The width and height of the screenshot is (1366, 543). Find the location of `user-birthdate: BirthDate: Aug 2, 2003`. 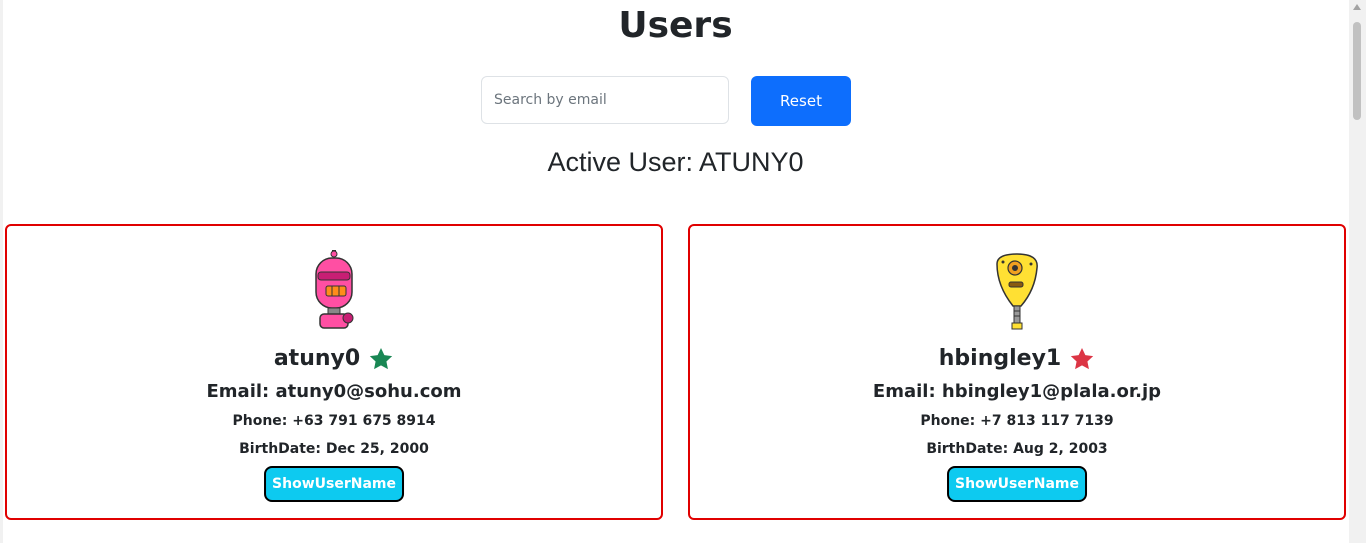

user-birthdate: BirthDate: Aug 2, 2003 is located at coordinates (1017, 449).